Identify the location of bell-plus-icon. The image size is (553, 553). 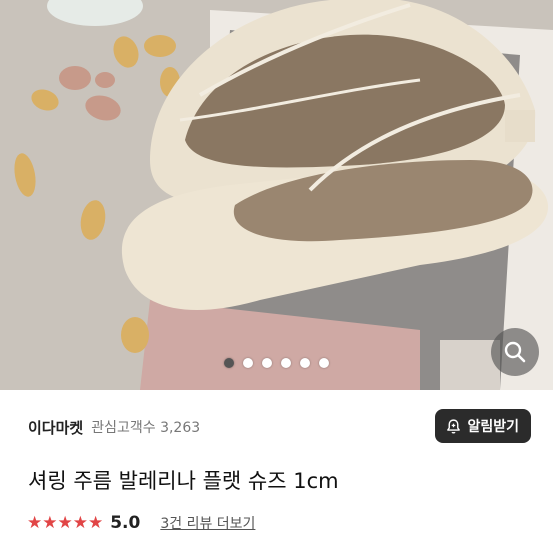
(454, 426).